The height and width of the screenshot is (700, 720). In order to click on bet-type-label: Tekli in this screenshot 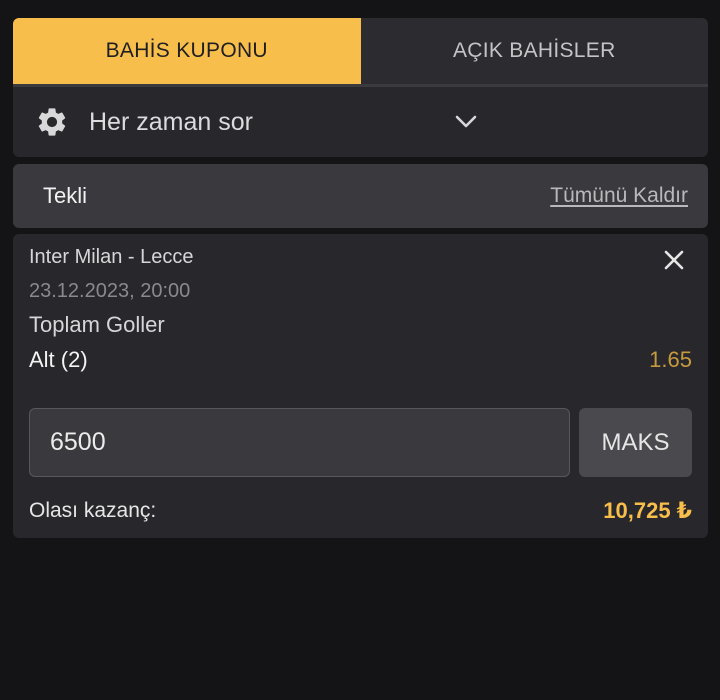, I will do `click(65, 195)`.